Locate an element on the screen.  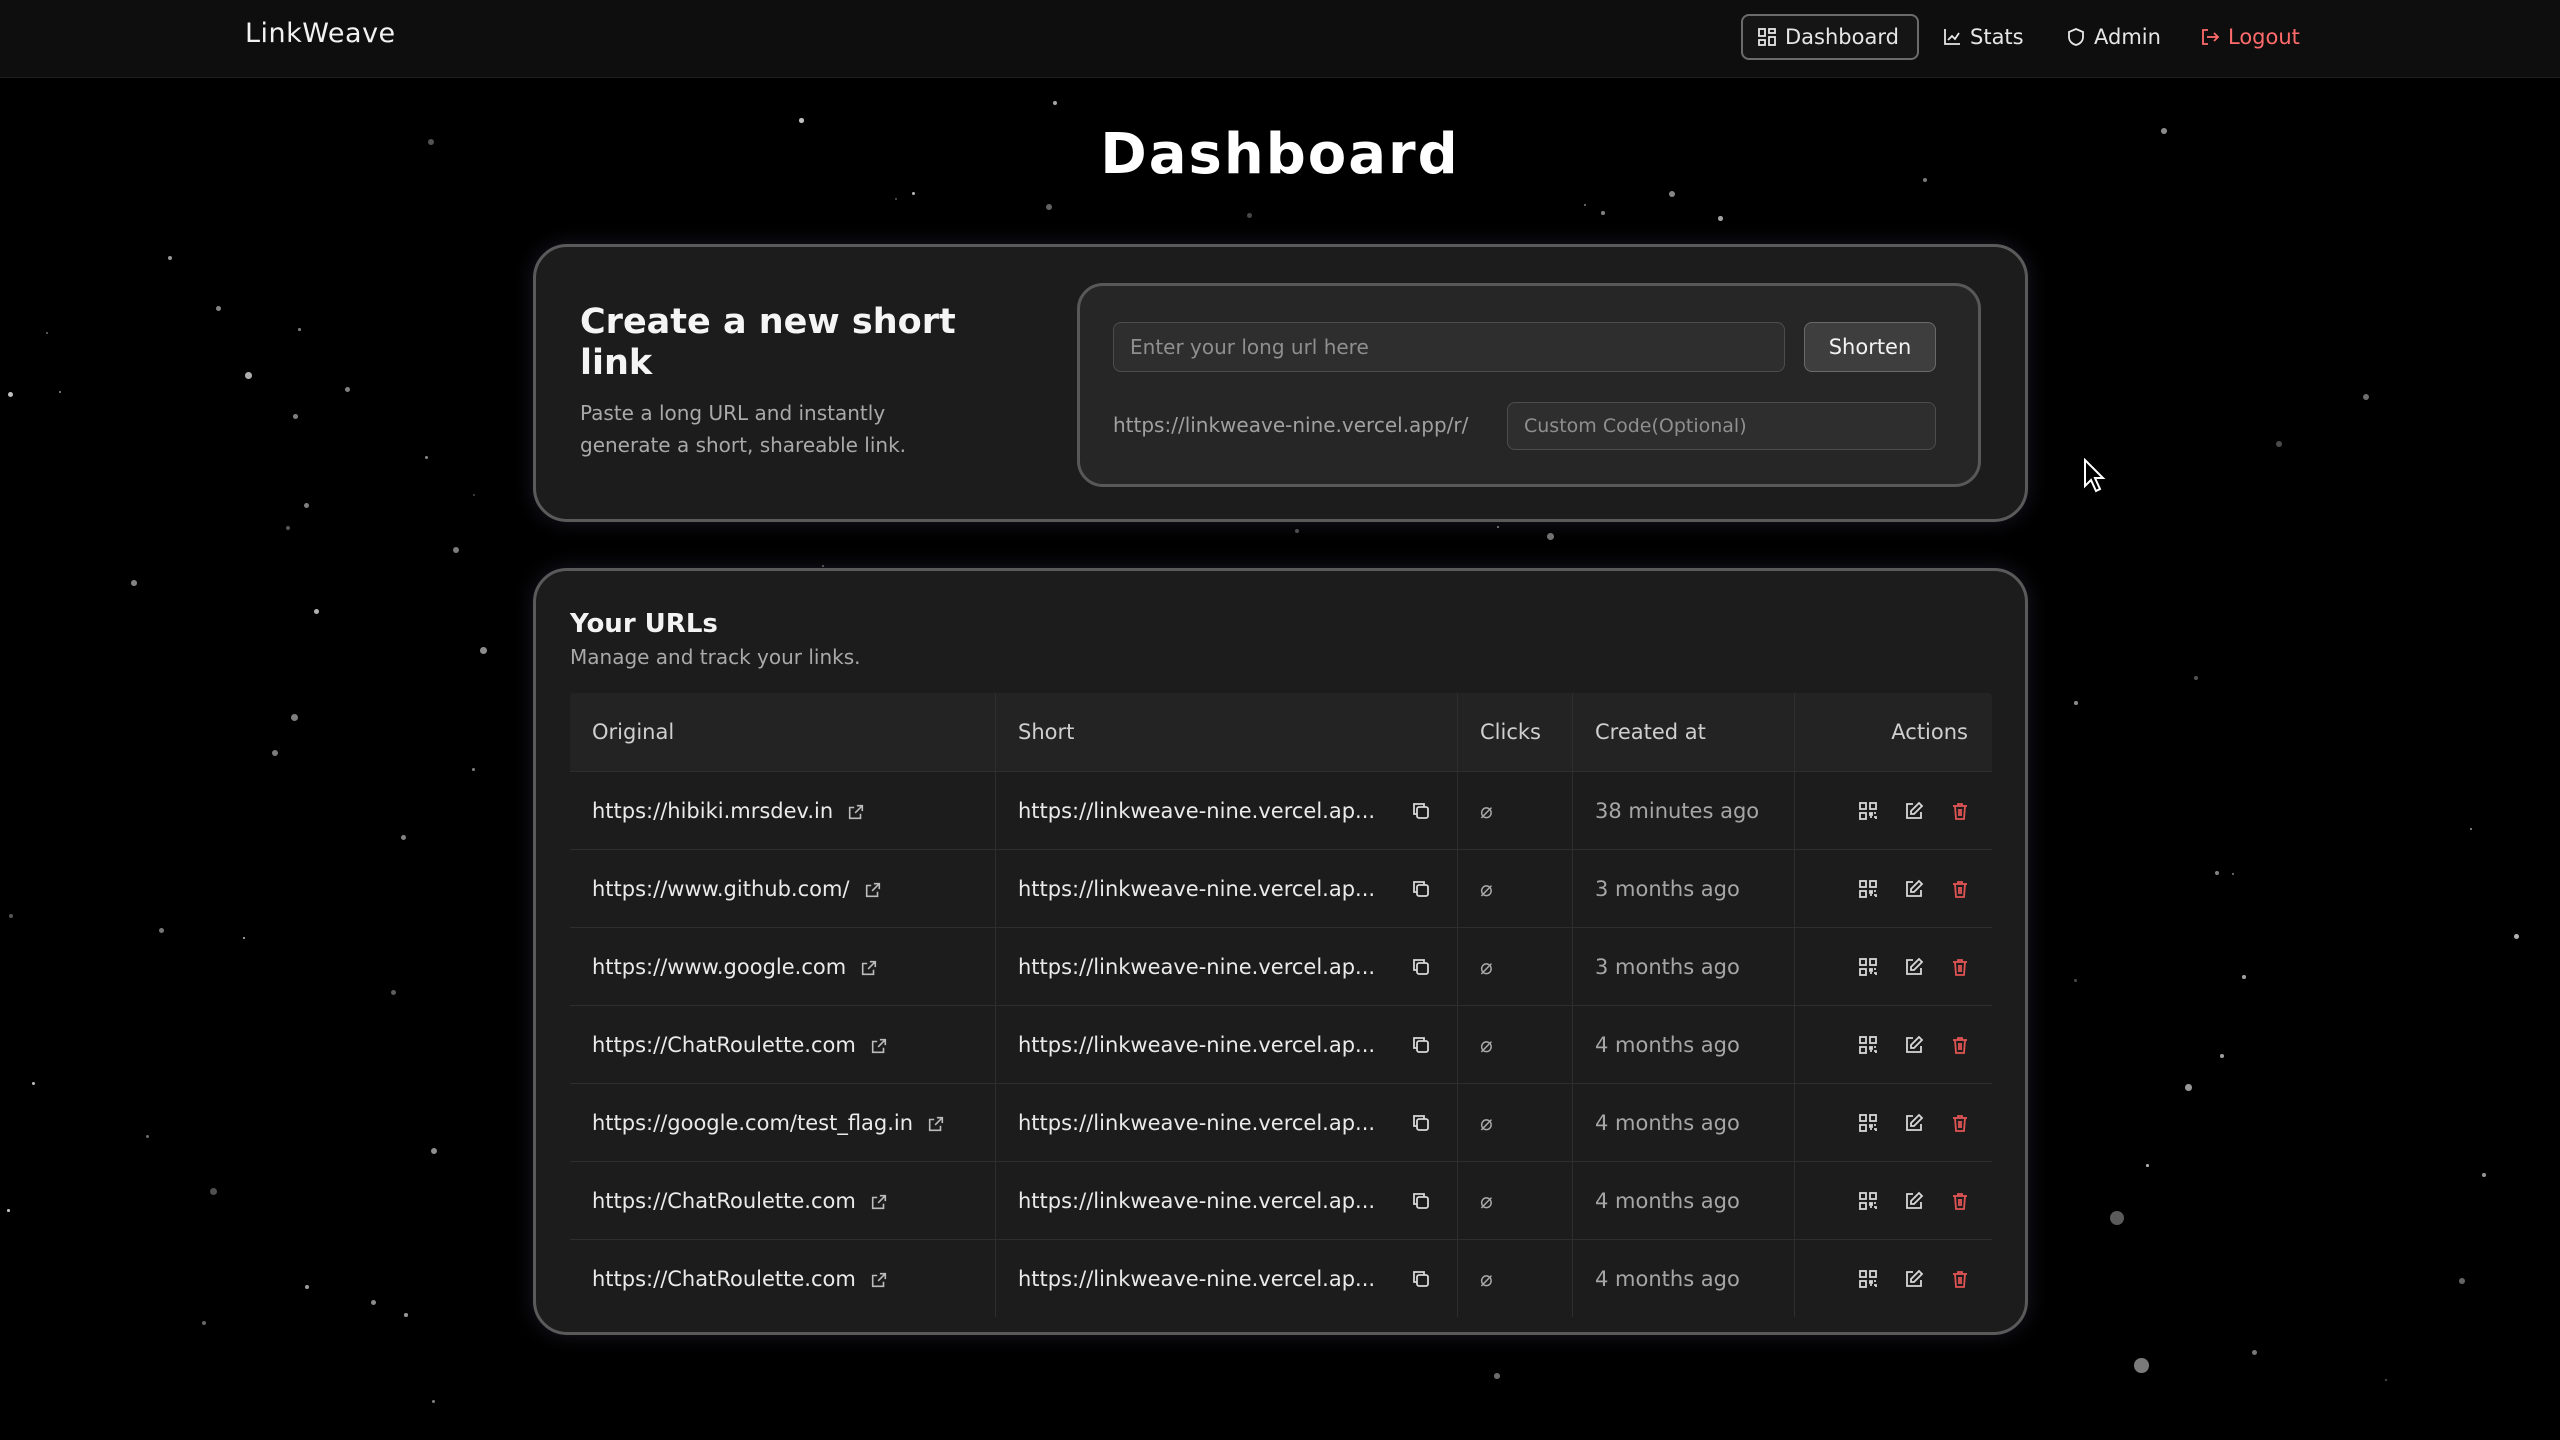
brand-logo: LinkWeave is located at coordinates (320, 33).